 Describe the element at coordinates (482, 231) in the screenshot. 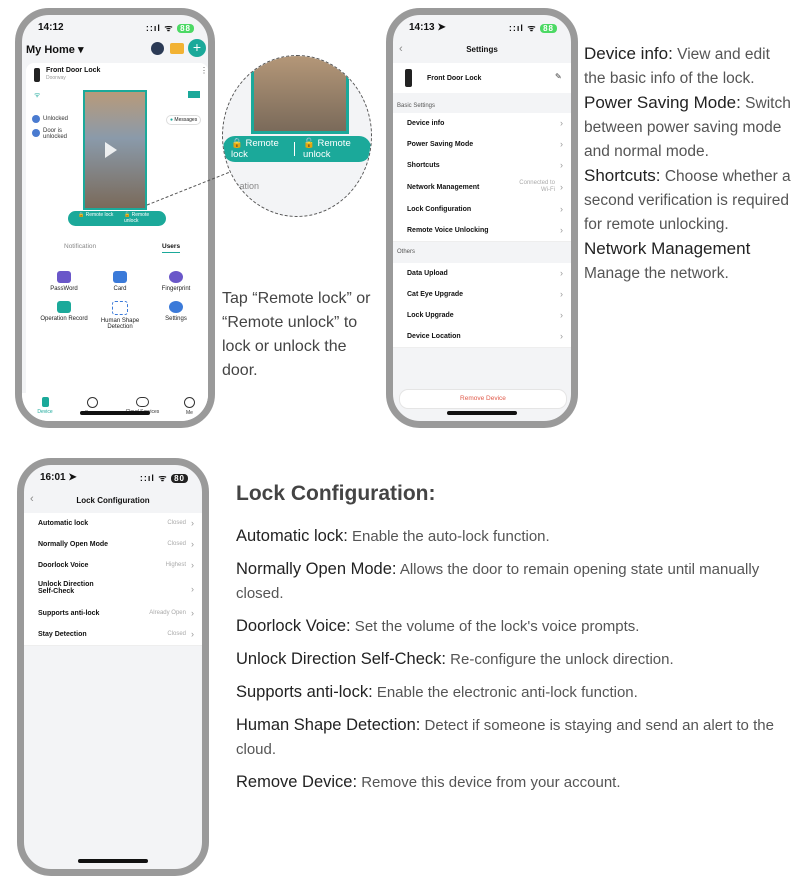

I see `row-remote-voice: Remote Voice Unlocking ›` at that location.